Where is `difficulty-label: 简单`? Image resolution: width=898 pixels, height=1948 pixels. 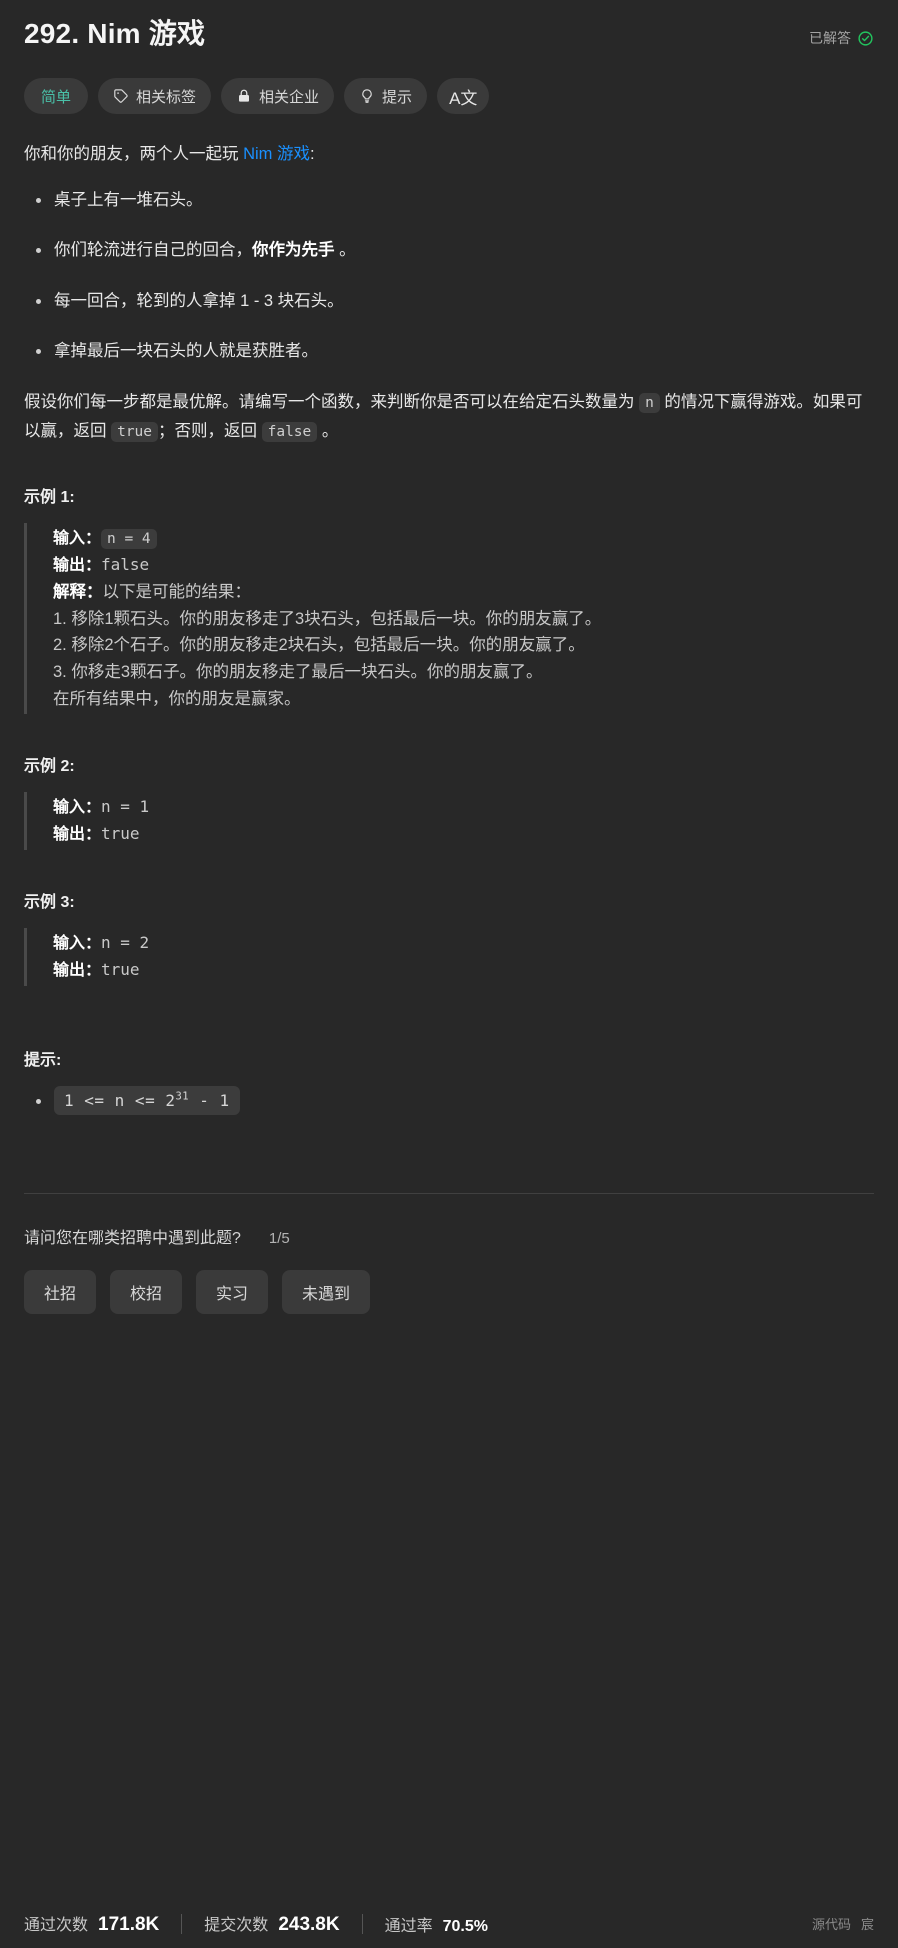 difficulty-label: 简单 is located at coordinates (56, 97).